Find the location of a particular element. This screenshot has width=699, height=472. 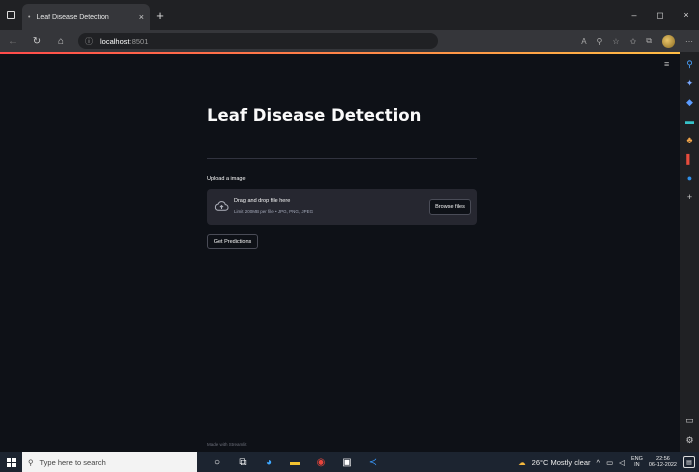

search-icon: ⚲ is located at coordinates (690, 64).